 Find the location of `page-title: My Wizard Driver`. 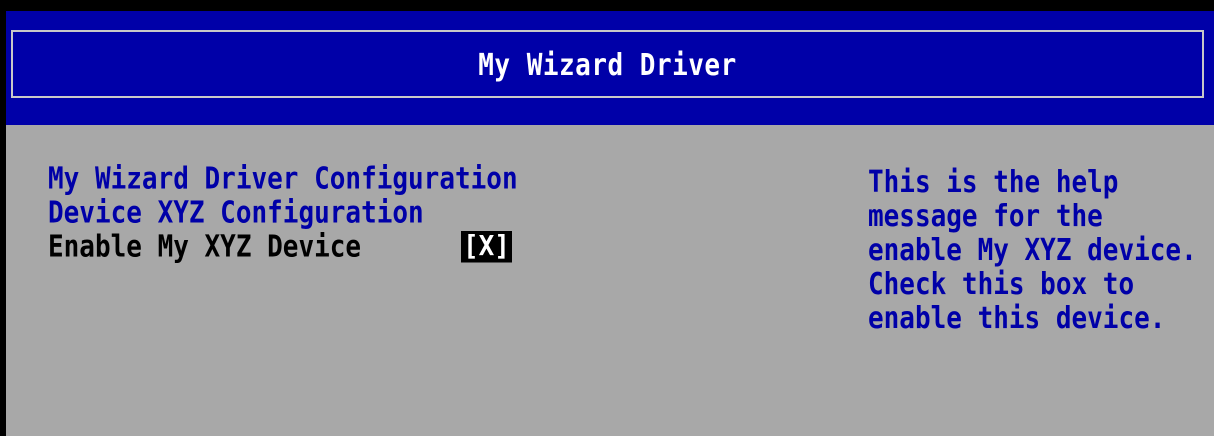

page-title: My Wizard Driver is located at coordinates (607, 66).